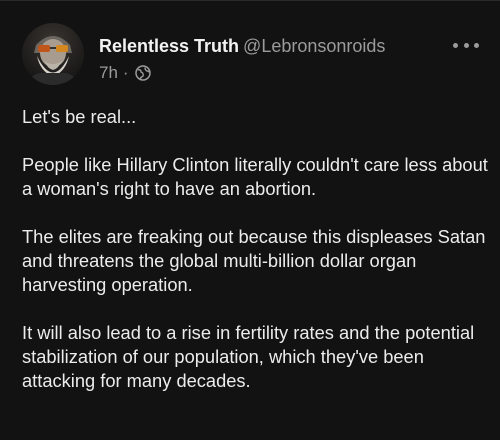 This screenshot has height=440, width=500. I want to click on user-handle: @Lebronsonroids, so click(314, 46).